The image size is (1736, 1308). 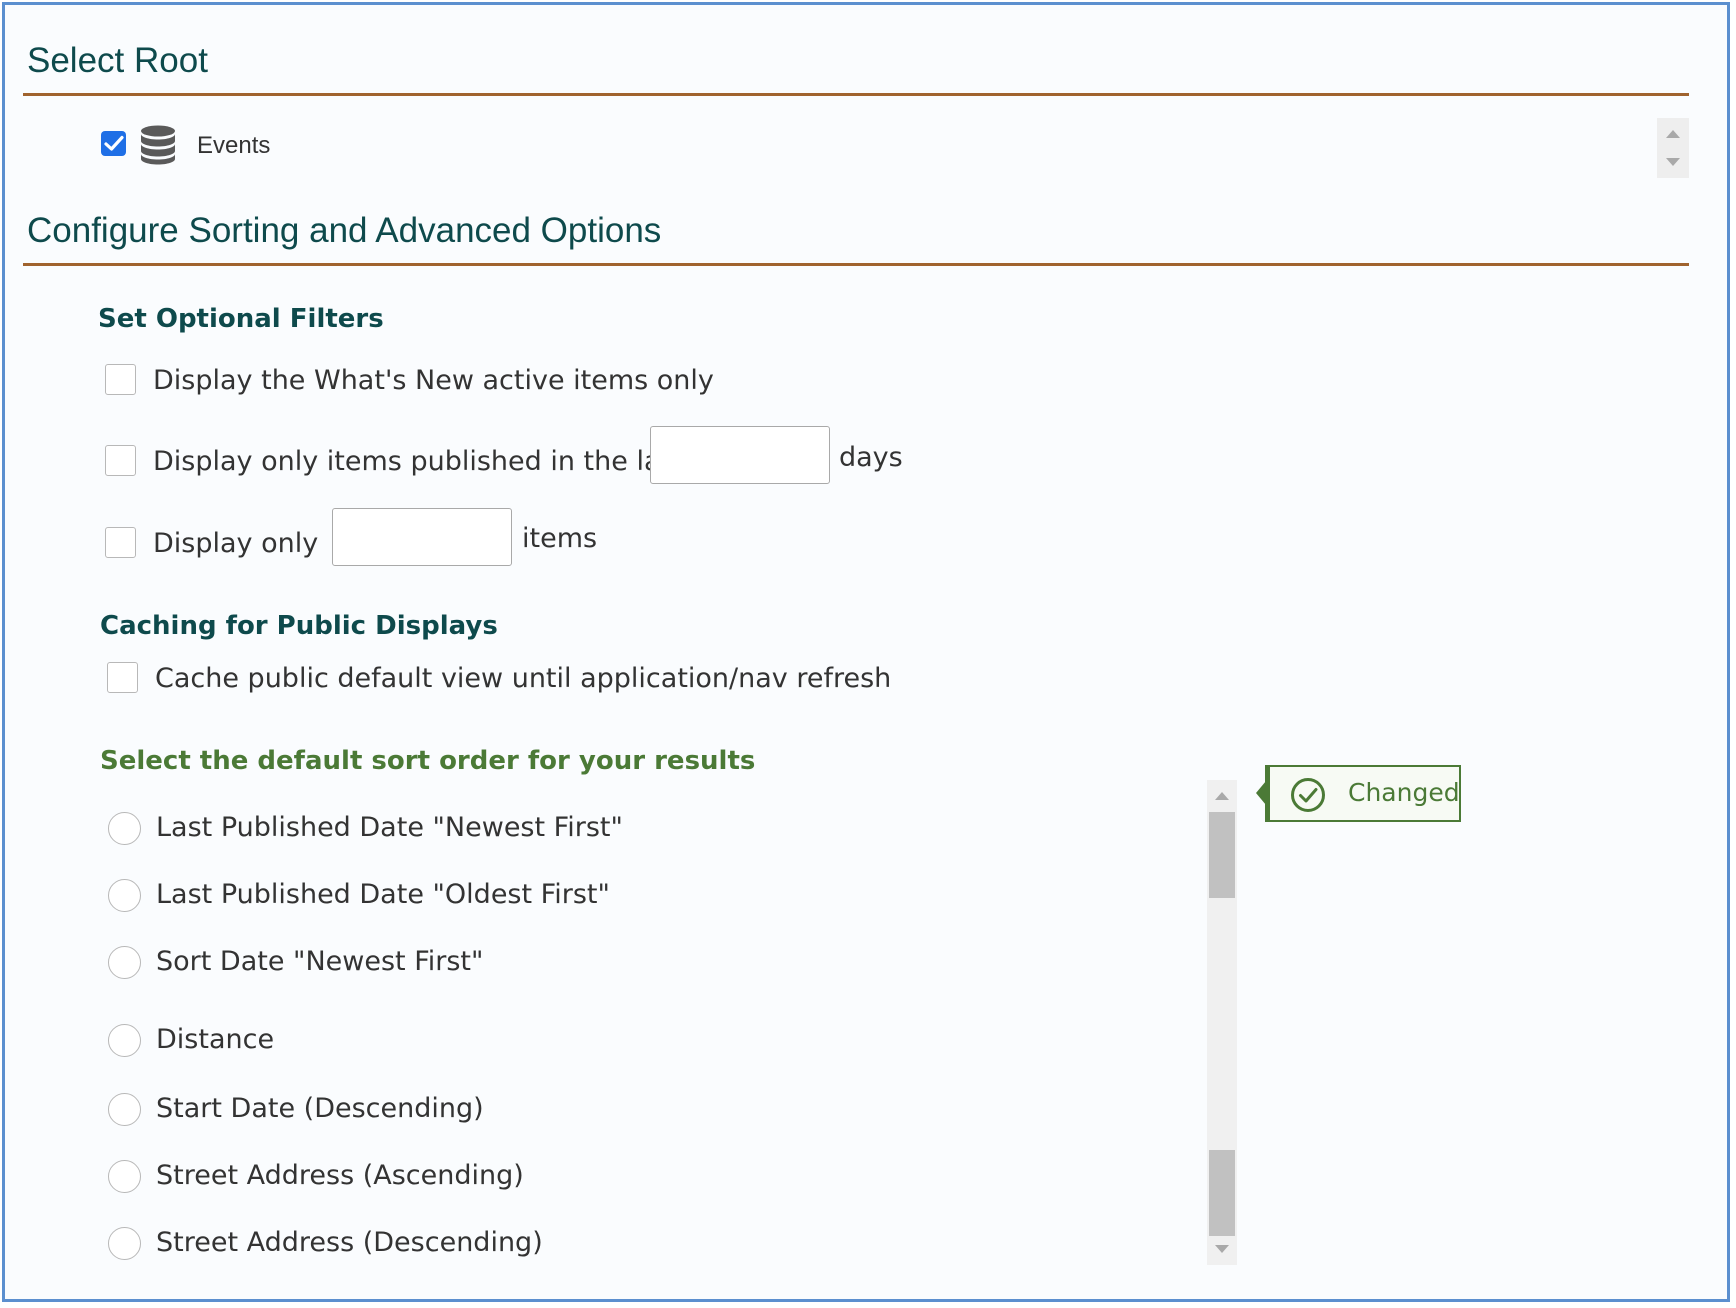 What do you see at coordinates (349, 1242) in the screenshot?
I see `sort-option-label: Street Address (Descending)` at bounding box center [349, 1242].